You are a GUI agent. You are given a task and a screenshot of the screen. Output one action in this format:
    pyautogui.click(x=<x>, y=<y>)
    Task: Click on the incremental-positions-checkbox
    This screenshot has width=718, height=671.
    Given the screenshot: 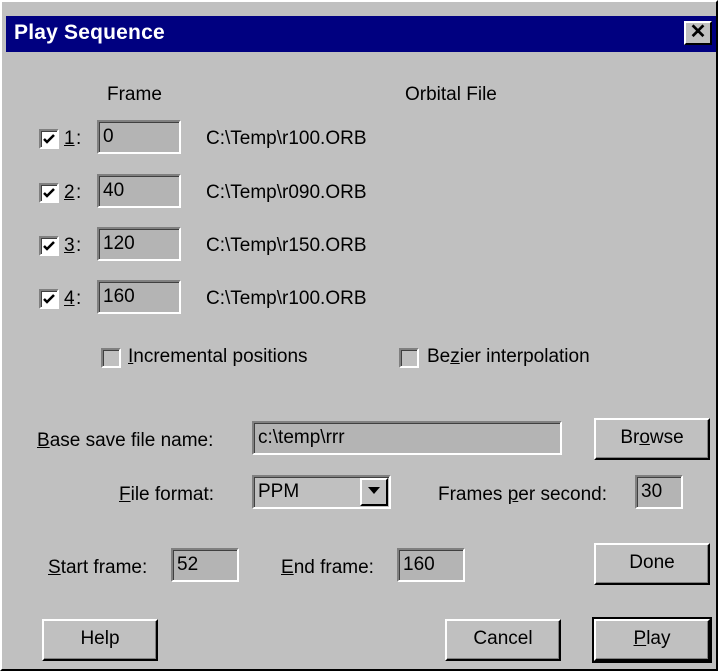 What is the action you would take?
    pyautogui.click(x=111, y=358)
    